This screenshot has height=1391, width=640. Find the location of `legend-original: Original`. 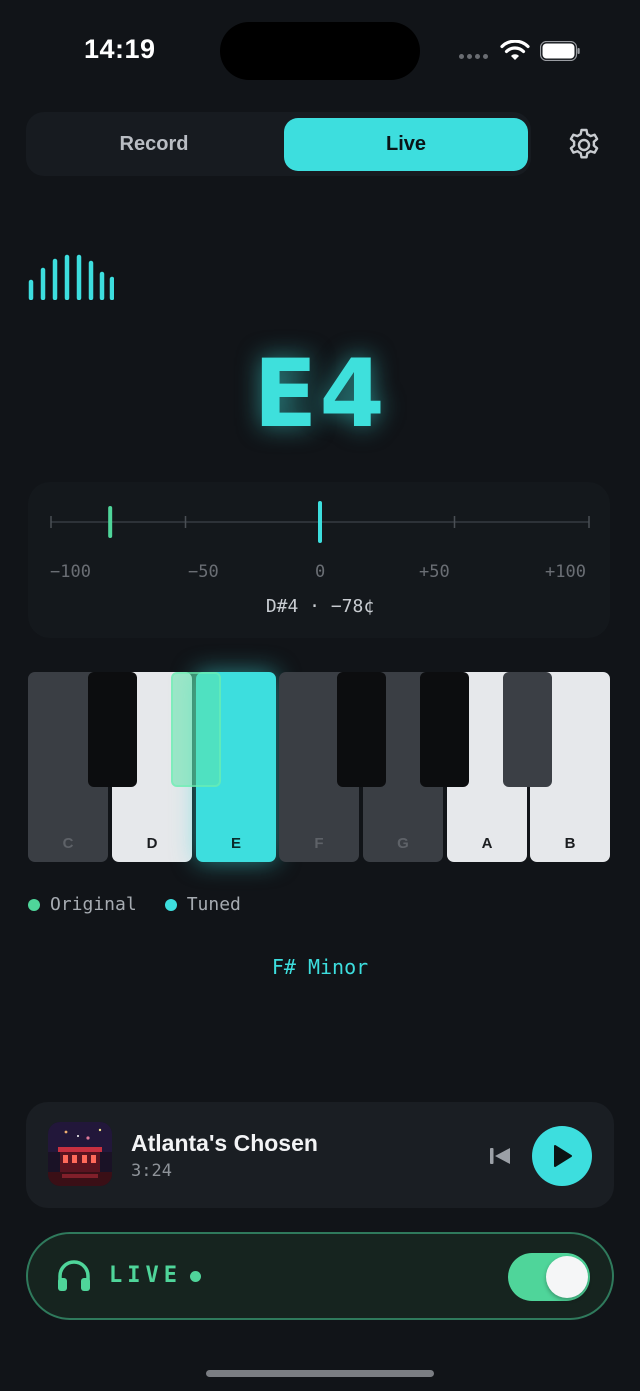

legend-original: Original is located at coordinates (93, 904).